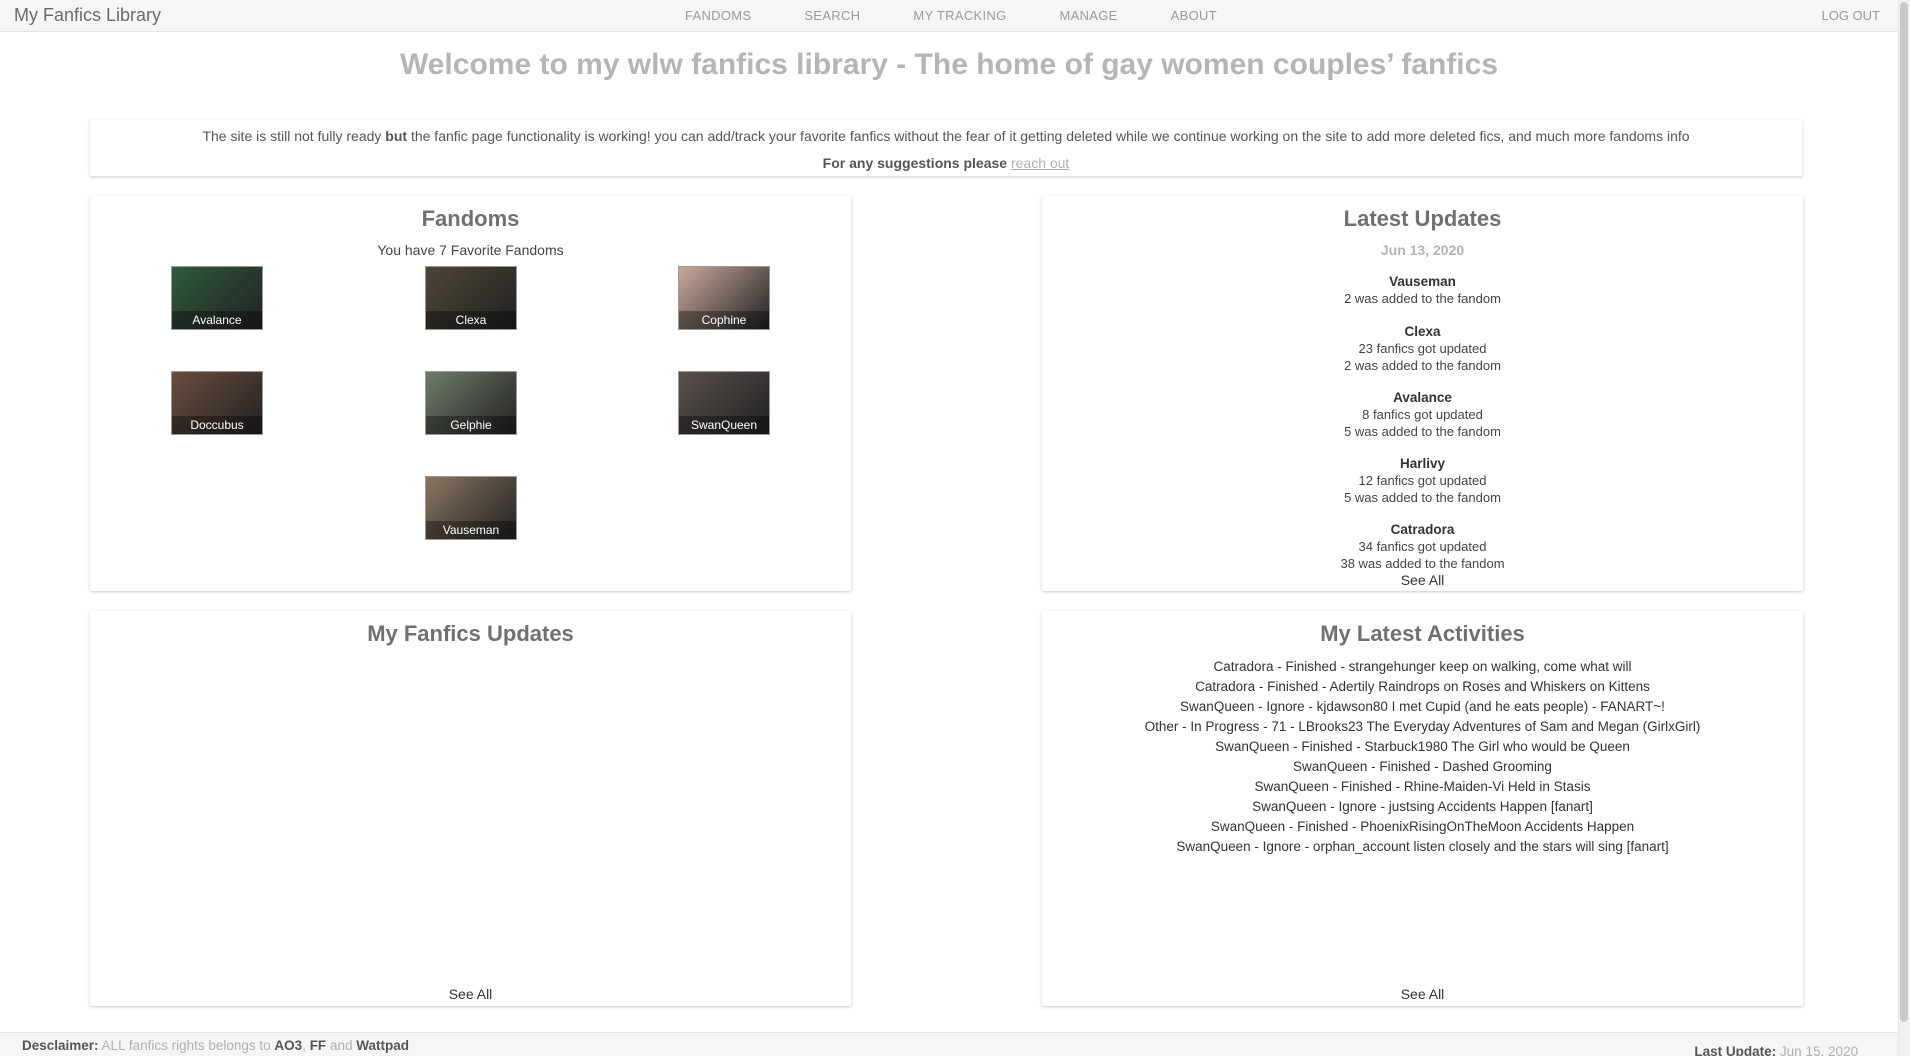  What do you see at coordinates (724, 425) in the screenshot?
I see `fandom-tile-label: SwanQueen` at bounding box center [724, 425].